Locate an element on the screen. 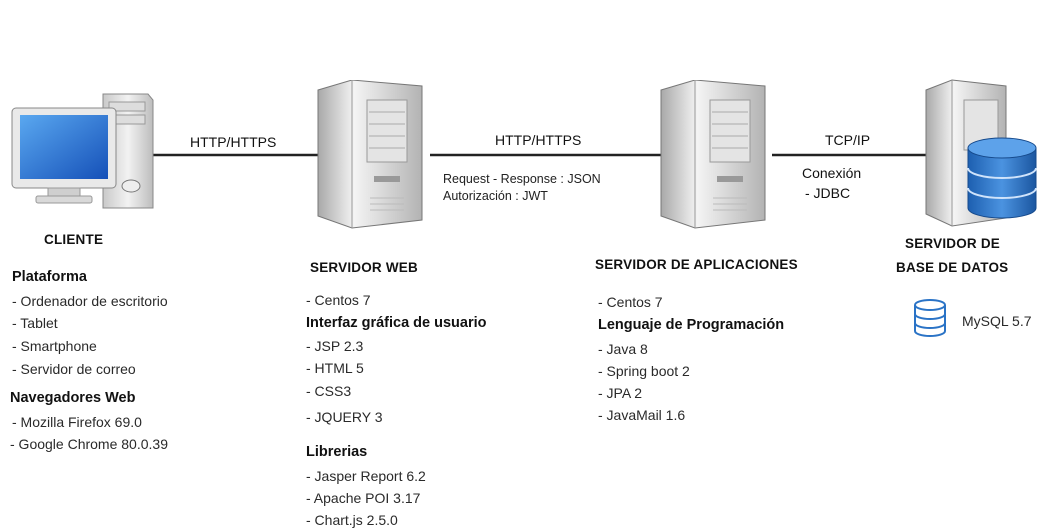  app-server-os: - Centos 7 is located at coordinates (630, 302).